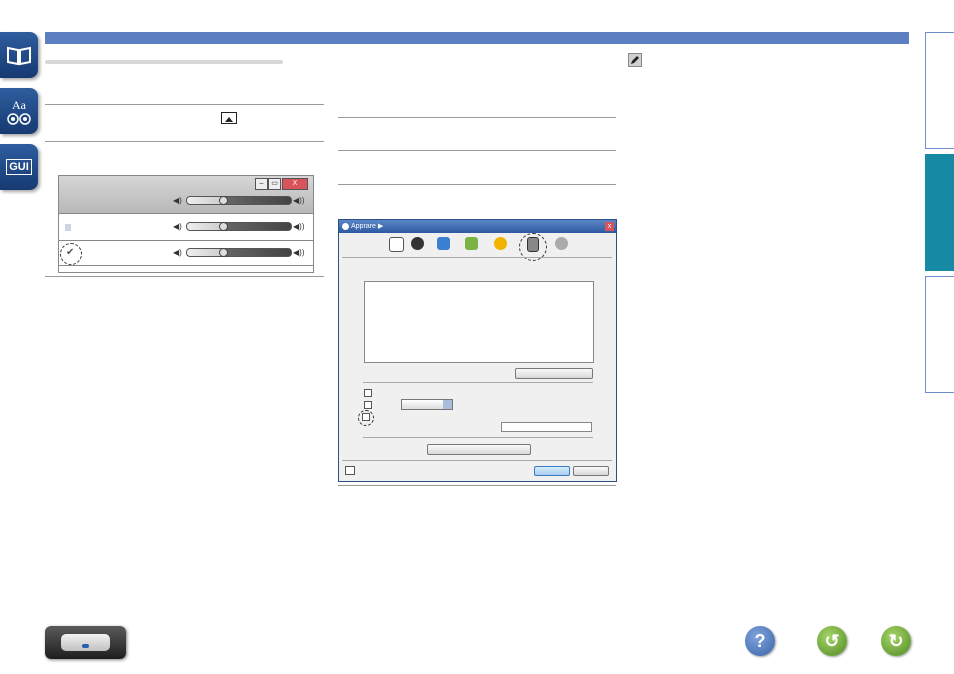  I want to click on playback-icon, so click(417, 243).